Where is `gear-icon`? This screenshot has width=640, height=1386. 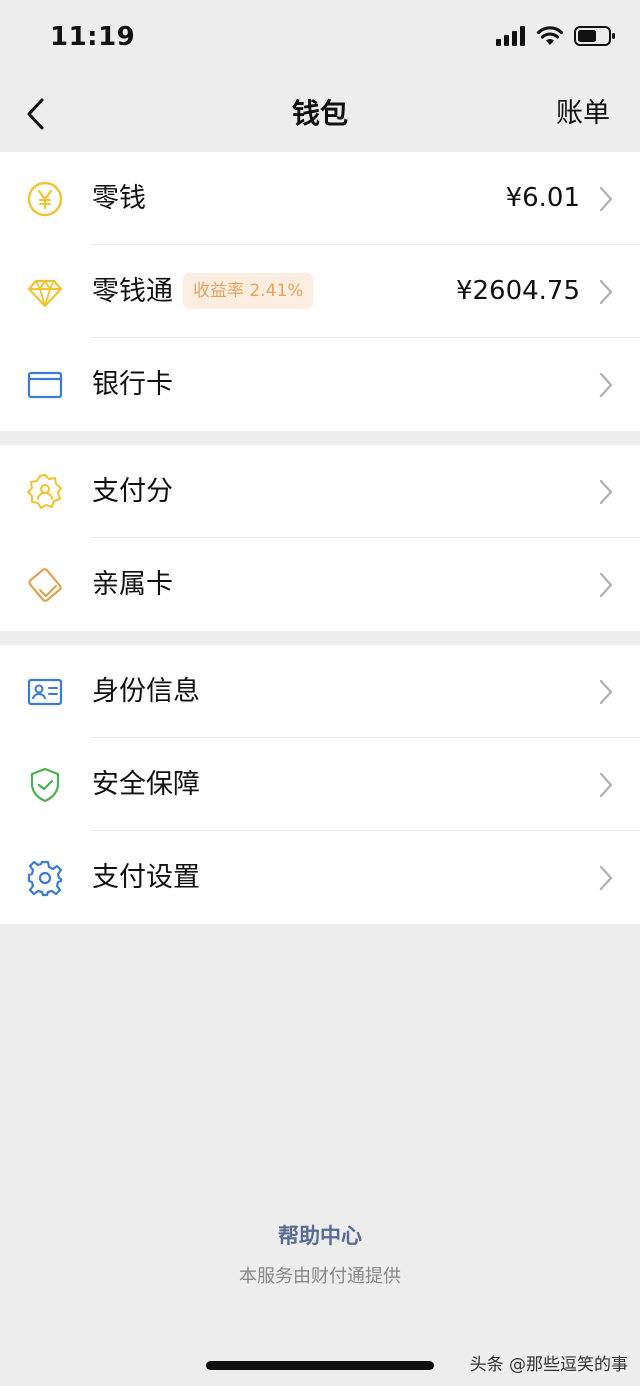 gear-icon is located at coordinates (45, 878).